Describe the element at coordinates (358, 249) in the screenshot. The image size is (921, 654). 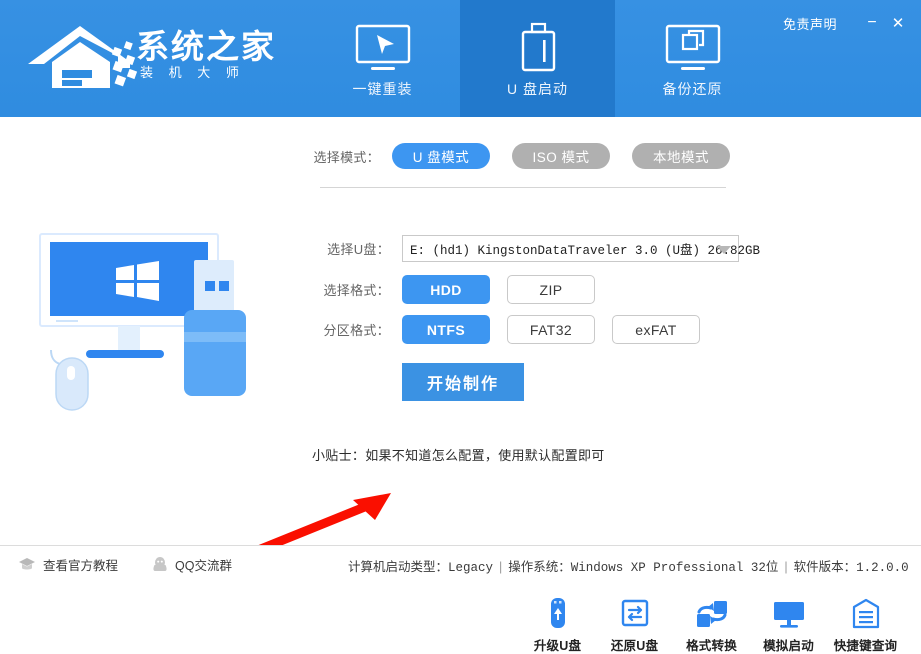
I see `usb-label: 选择U盘：` at that location.